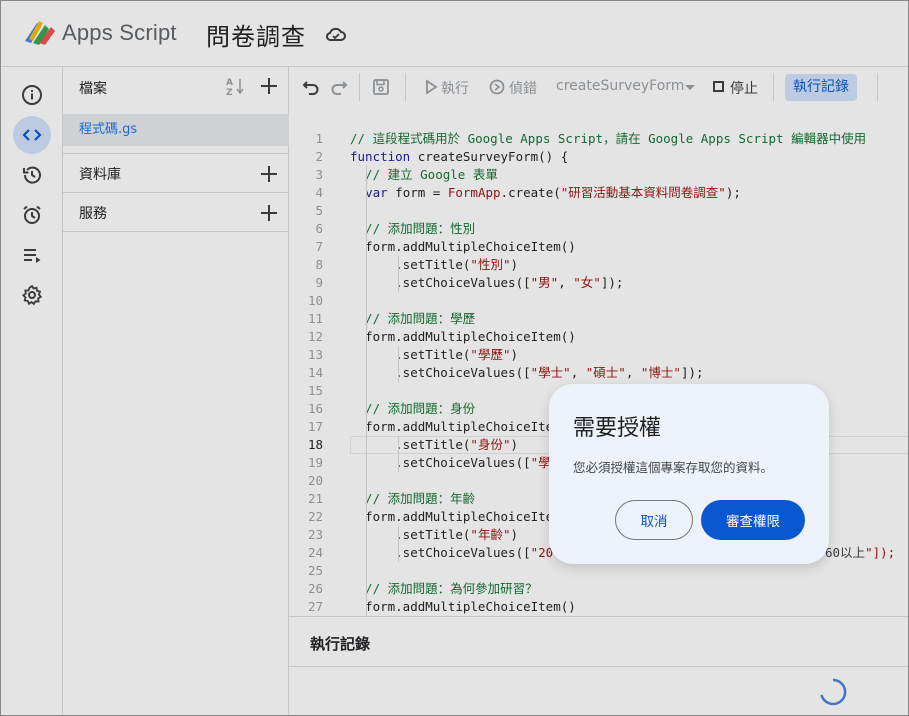  I want to click on review-permissions-button: 審查權限, so click(753, 520).